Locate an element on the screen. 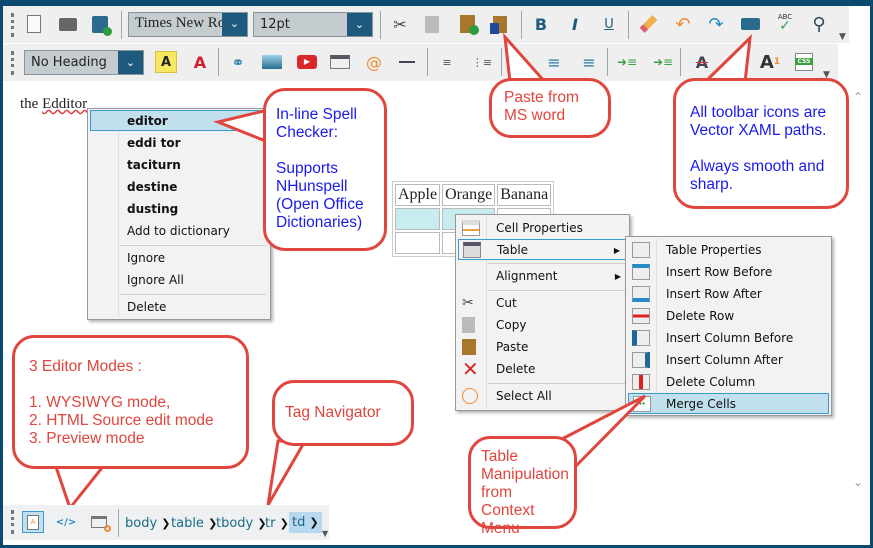  tag-navigator-overflow-icon: ▼ is located at coordinates (325, 533).